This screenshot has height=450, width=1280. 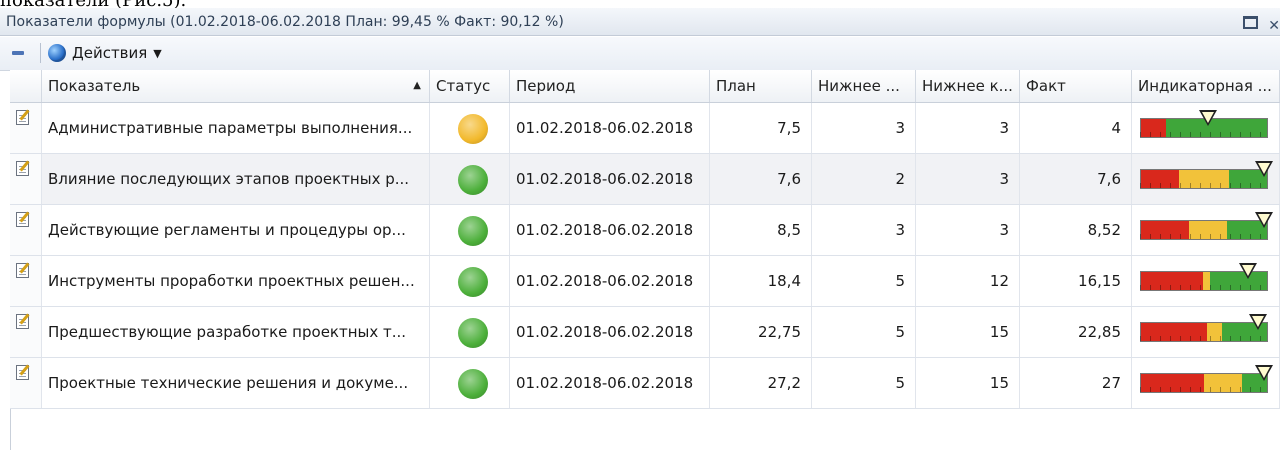 I want to click on cell-lower1: 2, so click(x=864, y=179).